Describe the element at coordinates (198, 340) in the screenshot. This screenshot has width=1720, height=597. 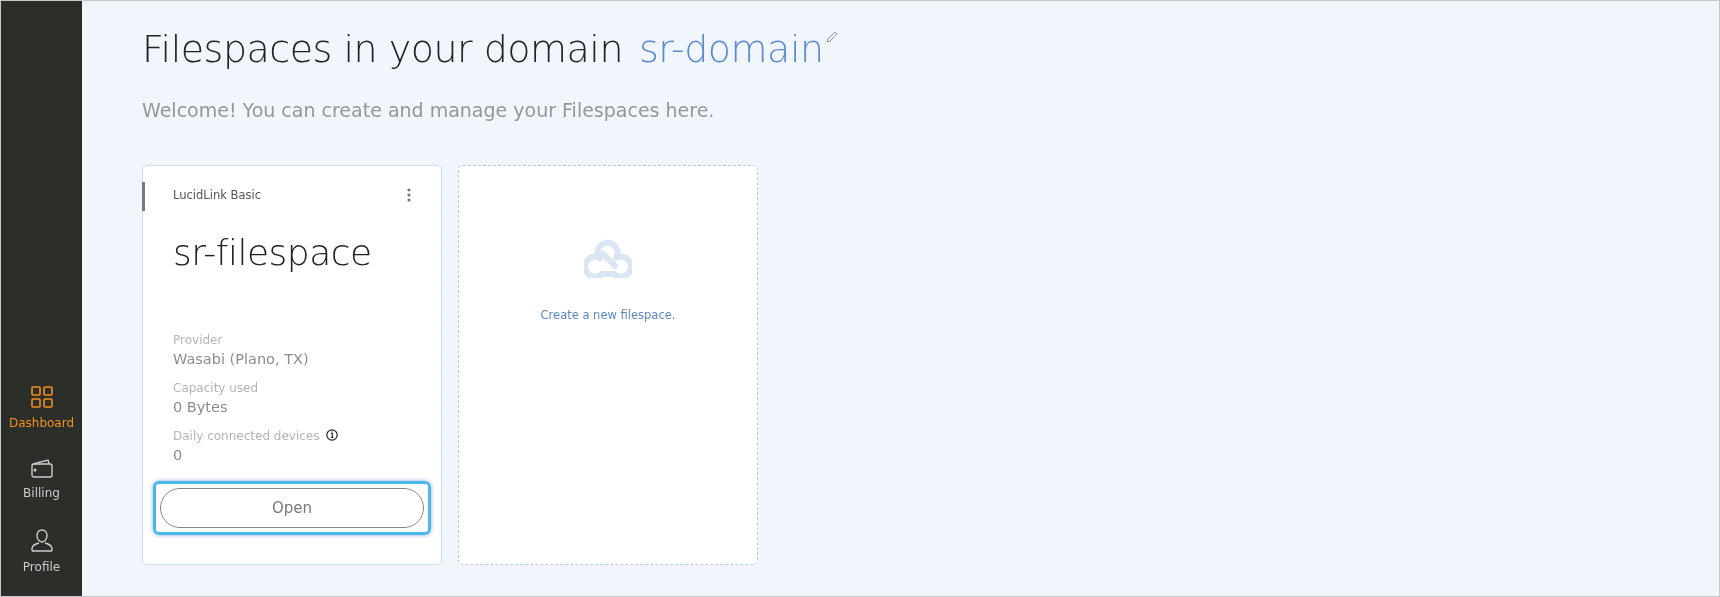
I see `field-label: Provider` at that location.